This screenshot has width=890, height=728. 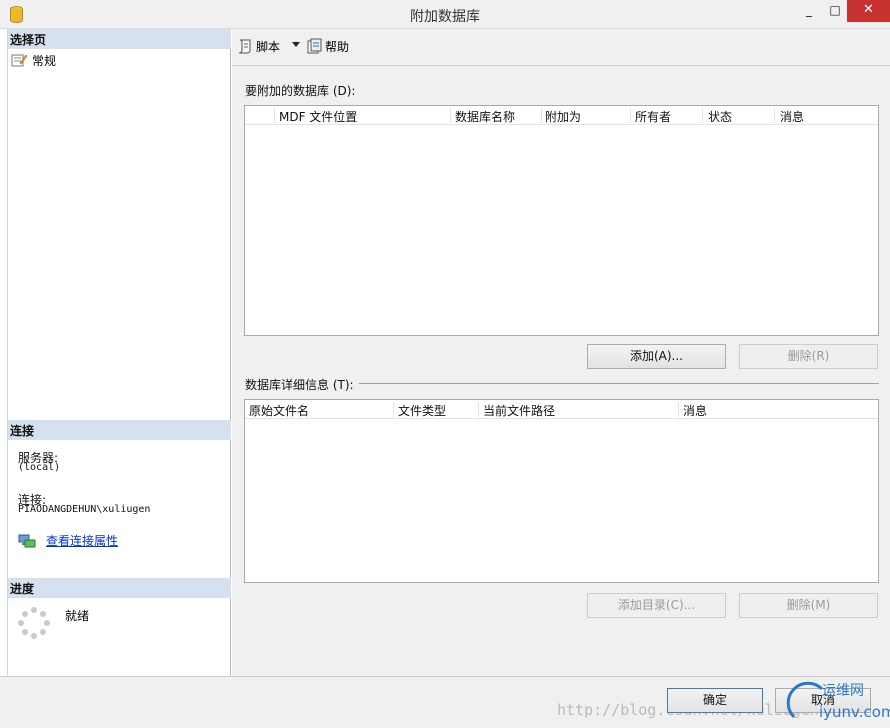 I want to click on column-header: 当前文件路径, so click(x=519, y=410).